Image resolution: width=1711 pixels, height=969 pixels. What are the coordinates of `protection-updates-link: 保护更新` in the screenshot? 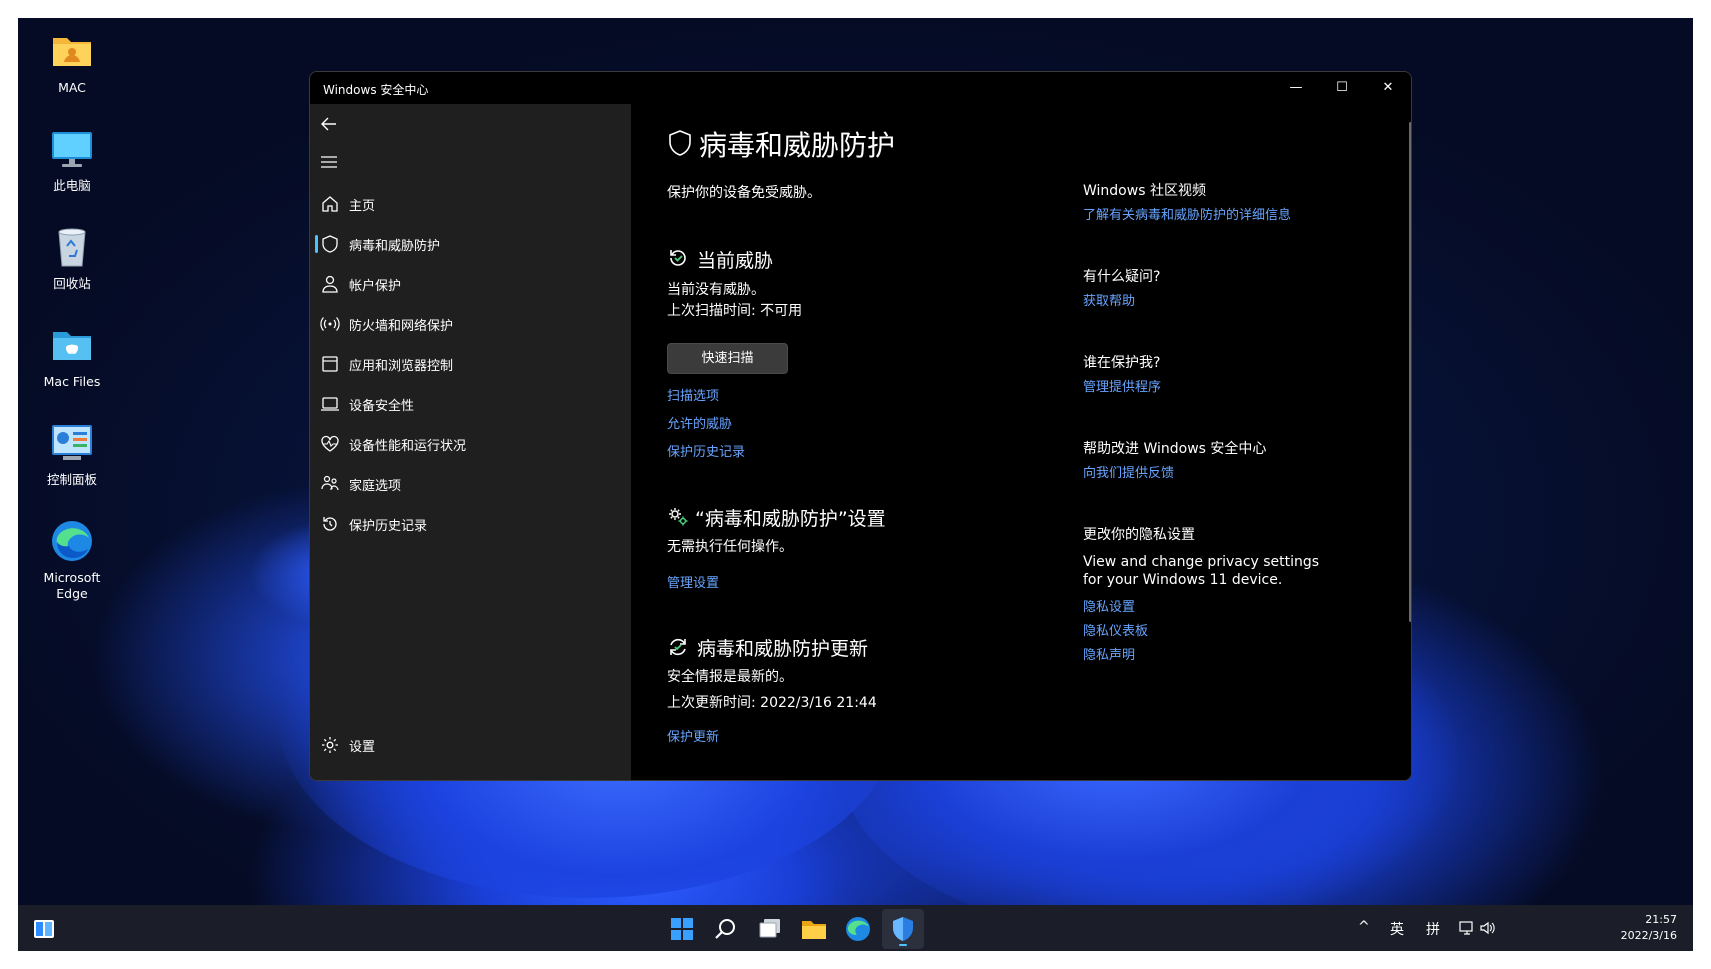 It's located at (693, 735).